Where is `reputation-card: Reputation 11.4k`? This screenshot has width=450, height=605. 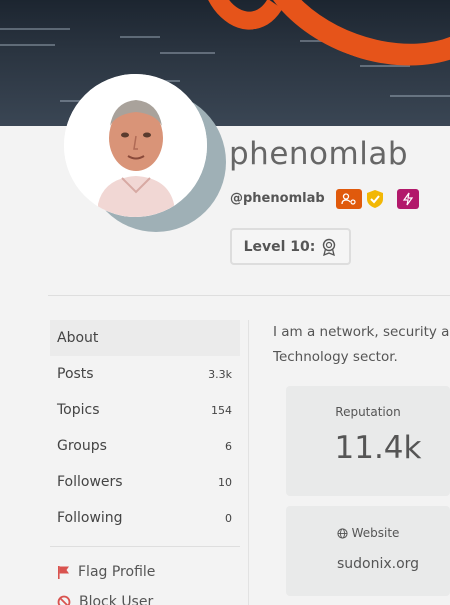
reputation-card: Reputation 11.4k is located at coordinates (368, 441).